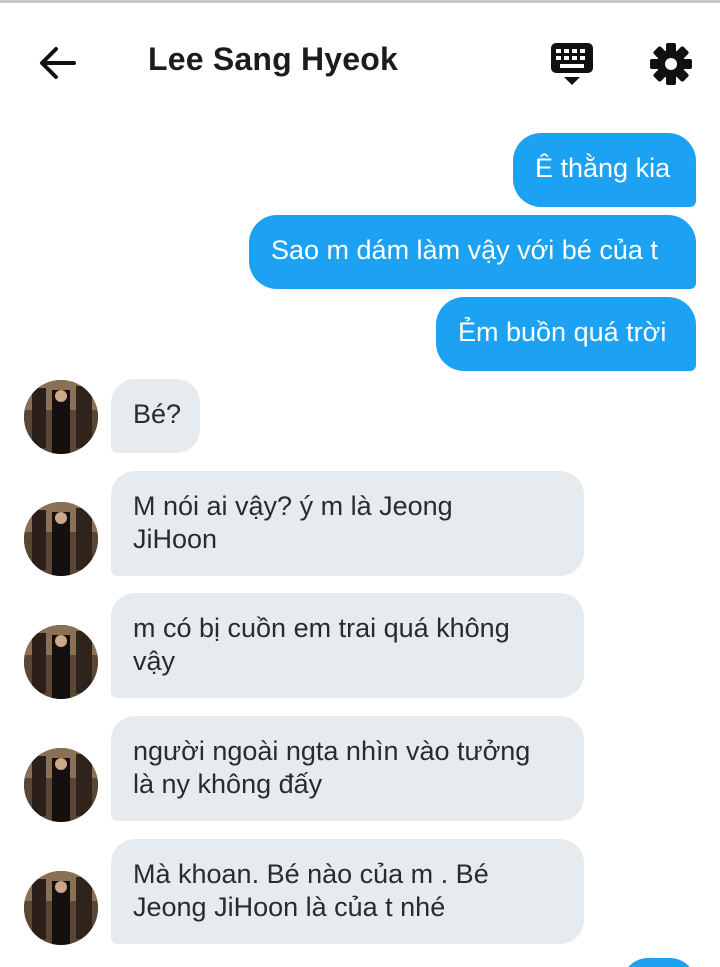  Describe the element at coordinates (228, 784) in the screenshot. I see `message-line: là ny không đấy` at that location.